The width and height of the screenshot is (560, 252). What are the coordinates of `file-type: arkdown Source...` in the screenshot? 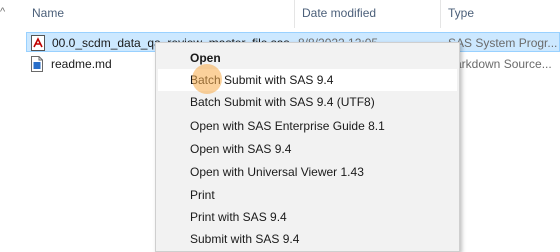 It's located at (503, 64).